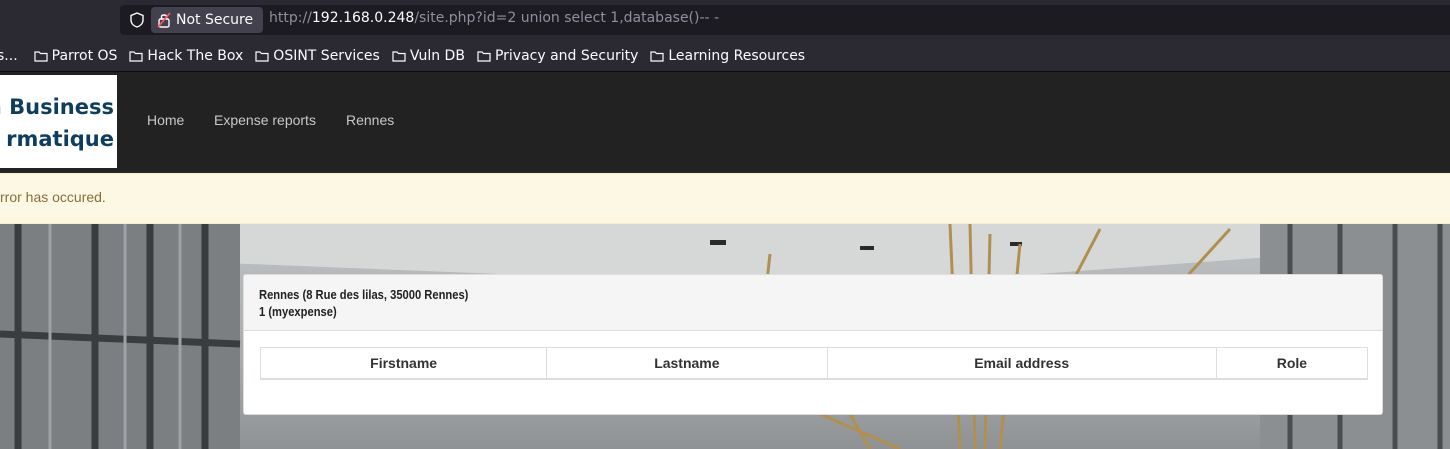 Image resolution: width=1450 pixels, height=449 pixels. Describe the element at coordinates (265, 120) in the screenshot. I see `nav-expense-reports: Expense reports` at that location.